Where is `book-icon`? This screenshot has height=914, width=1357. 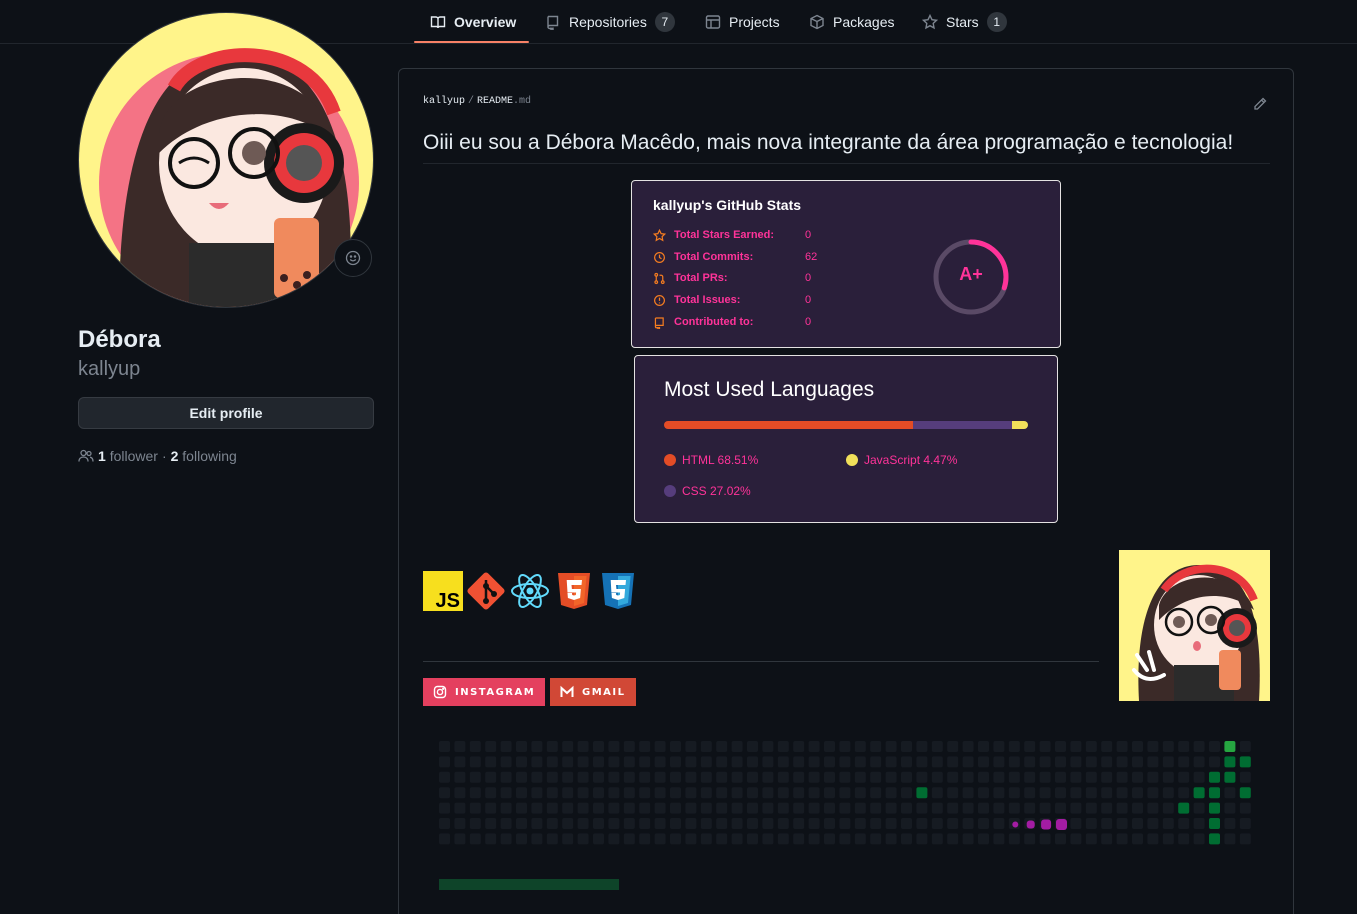 book-icon is located at coordinates (438, 22).